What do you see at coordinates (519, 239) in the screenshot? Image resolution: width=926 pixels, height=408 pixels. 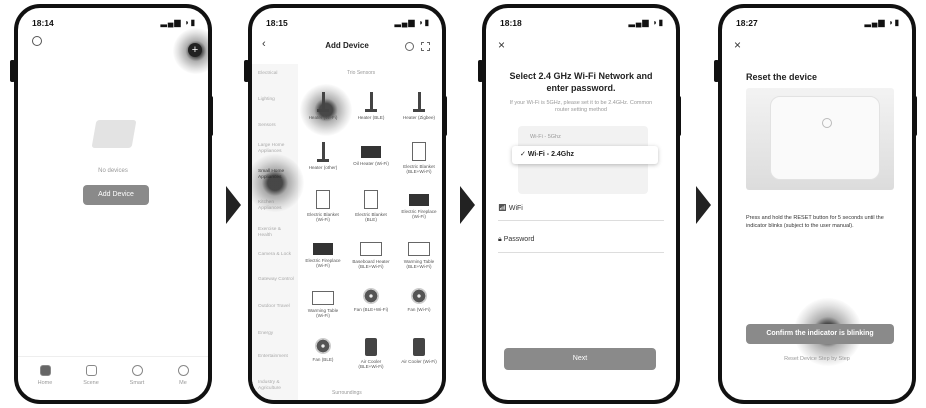 I see `password-placeholder: Password` at bounding box center [519, 239].